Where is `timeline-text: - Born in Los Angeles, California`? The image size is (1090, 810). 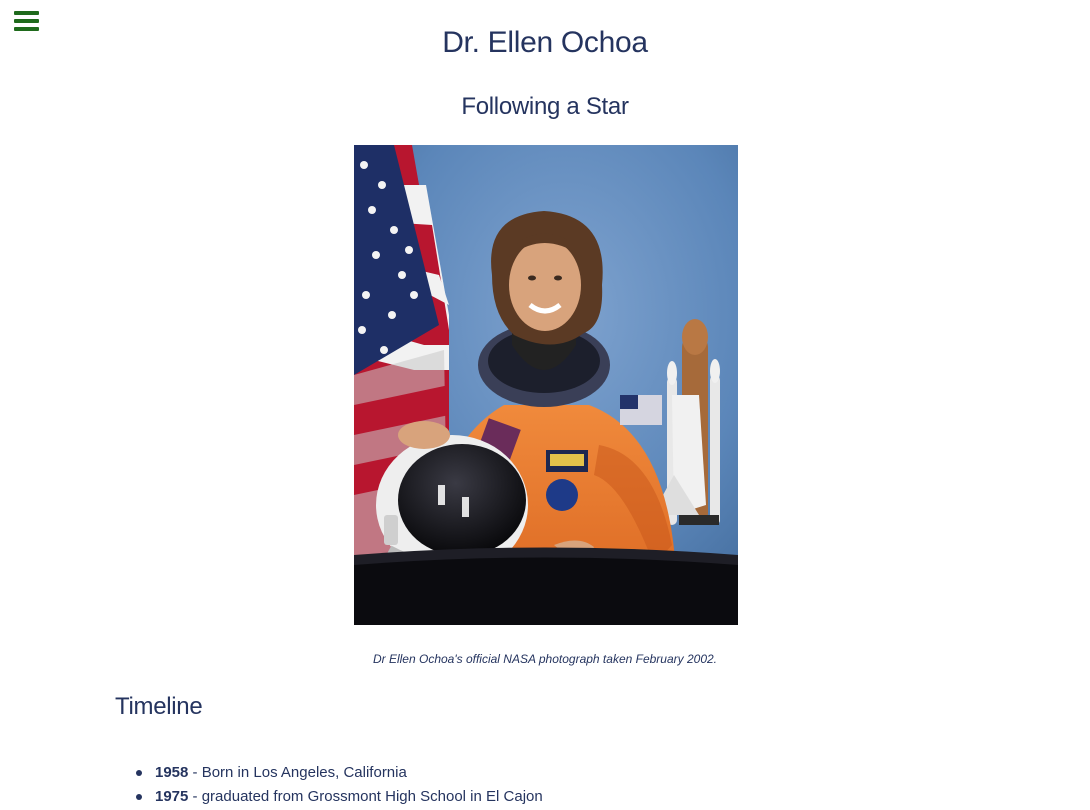
timeline-text: - Born in Los Angeles, California is located at coordinates (297, 772).